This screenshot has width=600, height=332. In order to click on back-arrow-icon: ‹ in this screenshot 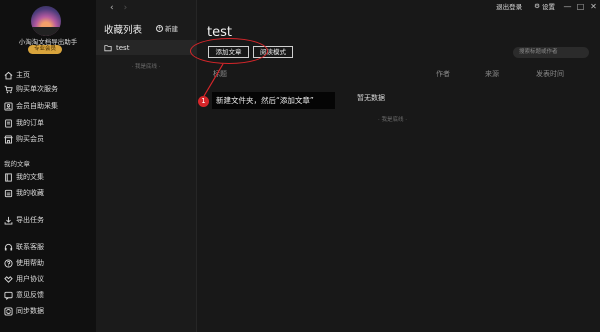, I will do `click(117, 8)`.